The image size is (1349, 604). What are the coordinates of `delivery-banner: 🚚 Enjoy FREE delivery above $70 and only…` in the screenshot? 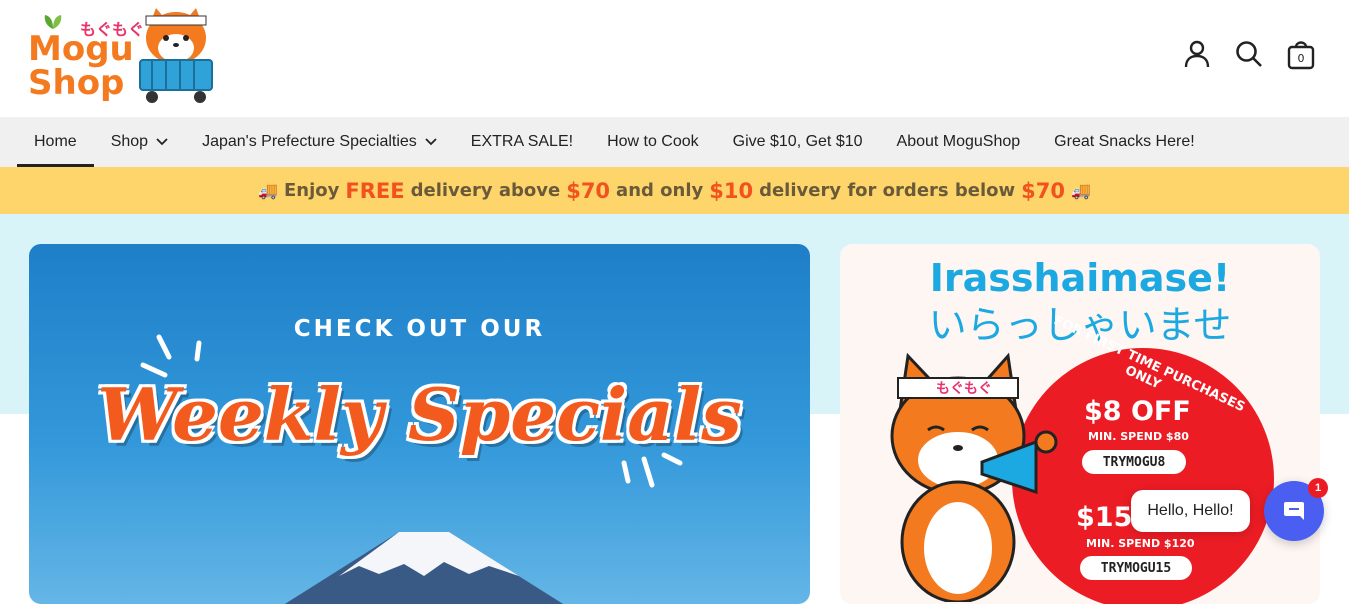 It's located at (674, 190).